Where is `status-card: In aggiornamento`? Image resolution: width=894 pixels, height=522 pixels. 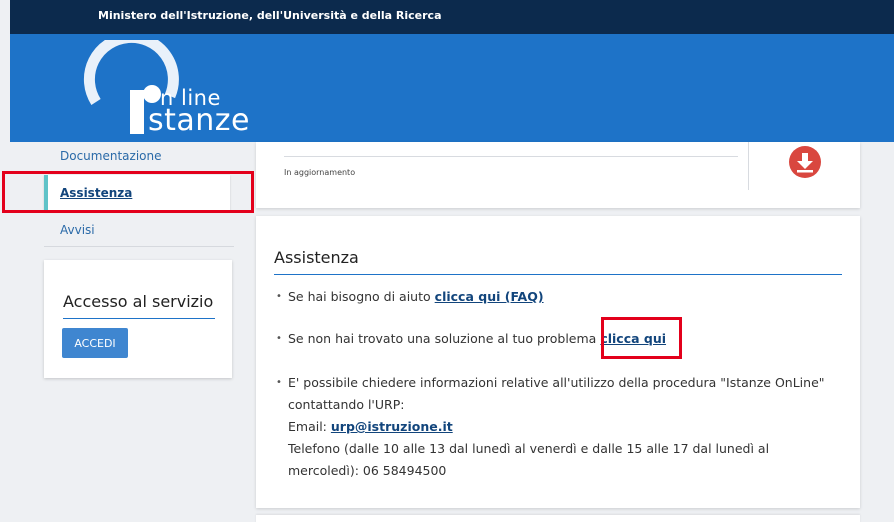 status-card: In aggiornamento is located at coordinates (558, 175).